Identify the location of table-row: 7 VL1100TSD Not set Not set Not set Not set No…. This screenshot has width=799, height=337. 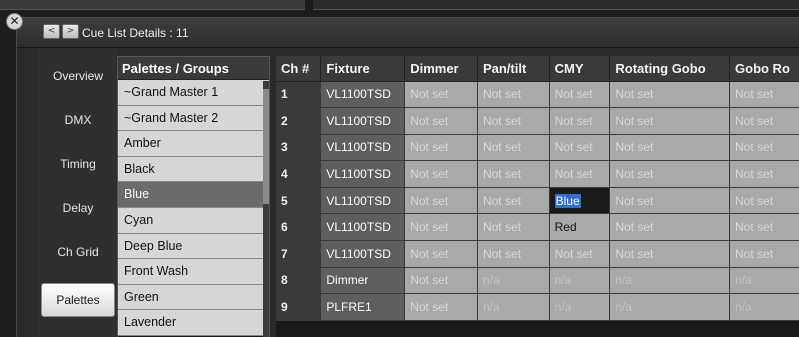
(537, 254).